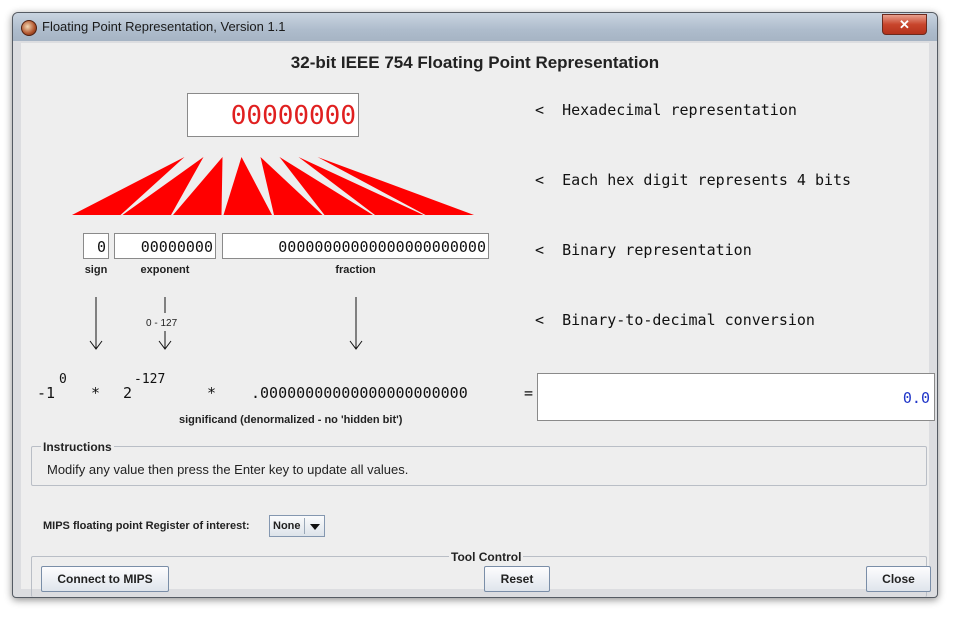 This screenshot has height=617, width=957. Describe the element at coordinates (212, 393) in the screenshot. I see `multiply-sign-2: *` at that location.